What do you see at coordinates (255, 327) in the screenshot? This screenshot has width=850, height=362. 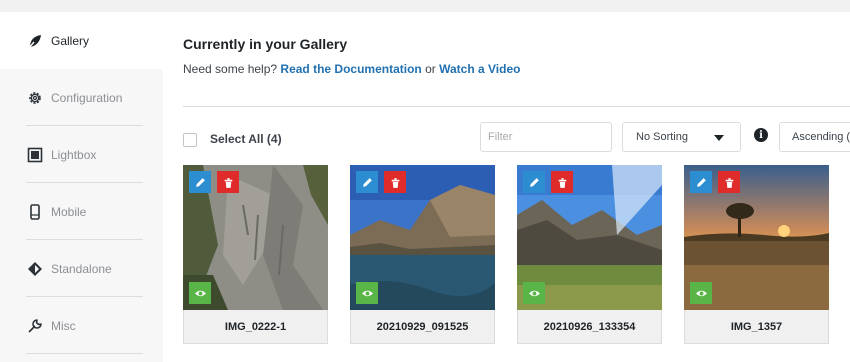 I see `gallery-caption: IMG_0222-1` at bounding box center [255, 327].